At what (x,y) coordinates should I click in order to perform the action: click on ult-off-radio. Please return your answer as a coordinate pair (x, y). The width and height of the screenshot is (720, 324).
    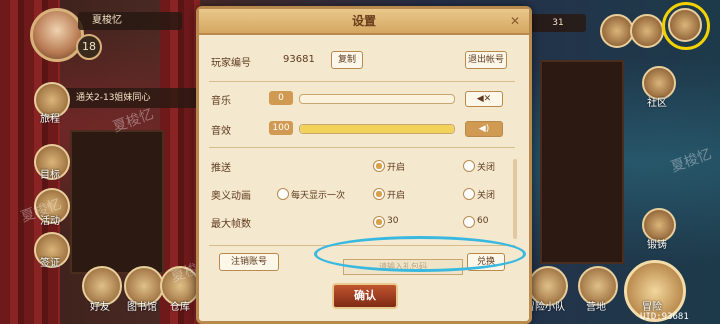
    Looking at the image, I should click on (469, 194).